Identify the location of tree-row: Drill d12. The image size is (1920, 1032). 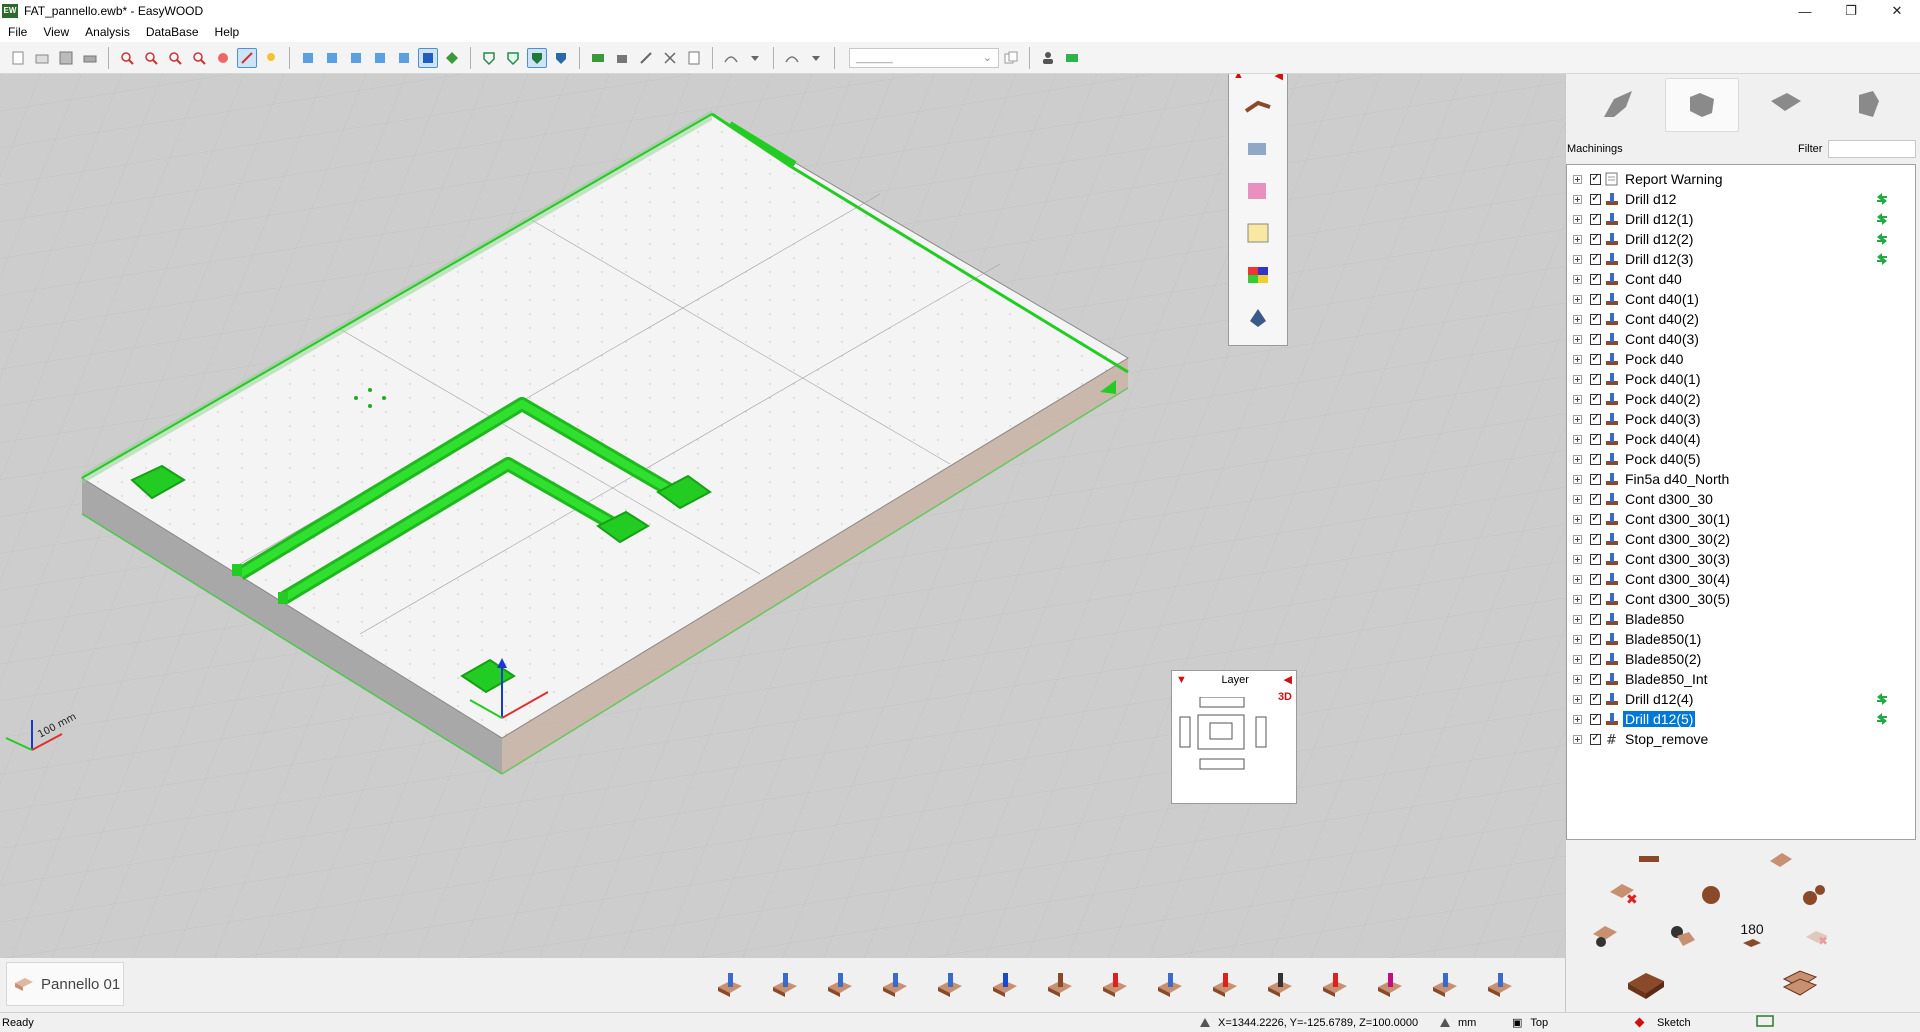
(1741, 199).